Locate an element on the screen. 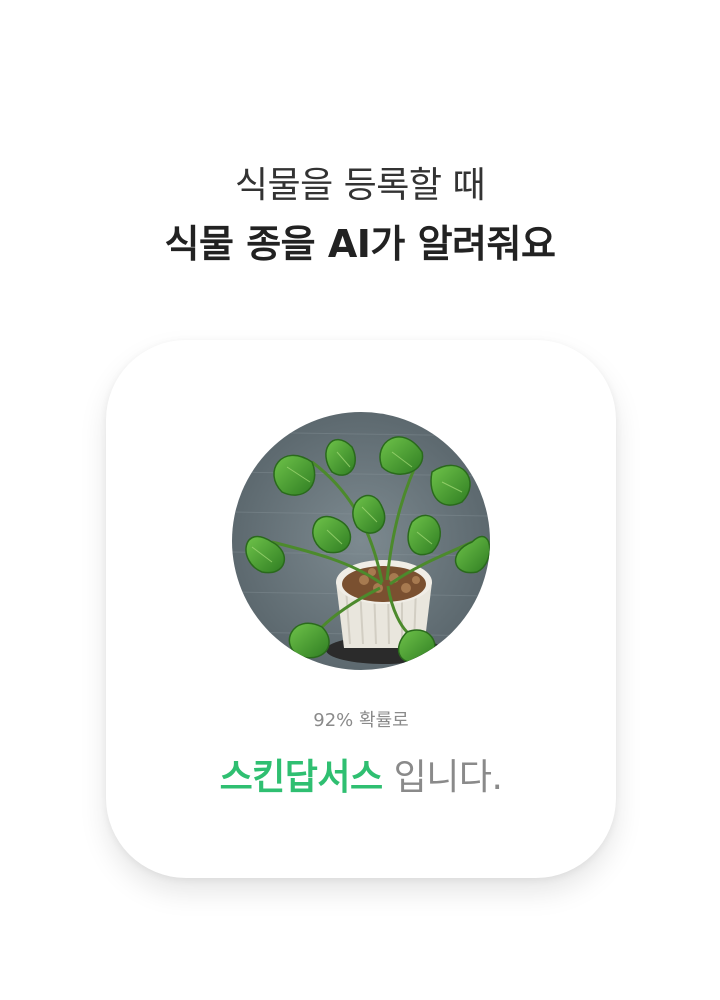 The width and height of the screenshot is (720, 1000). headline-line2: 식물 종을 AI가 알려줘요 is located at coordinates (360, 244).